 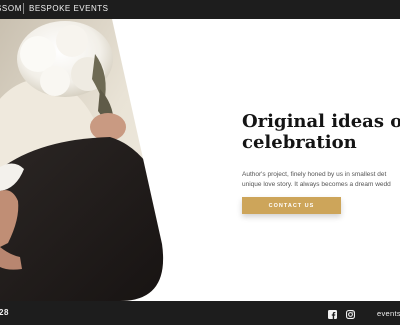 I want to click on instagram-icon, so click(x=350, y=314).